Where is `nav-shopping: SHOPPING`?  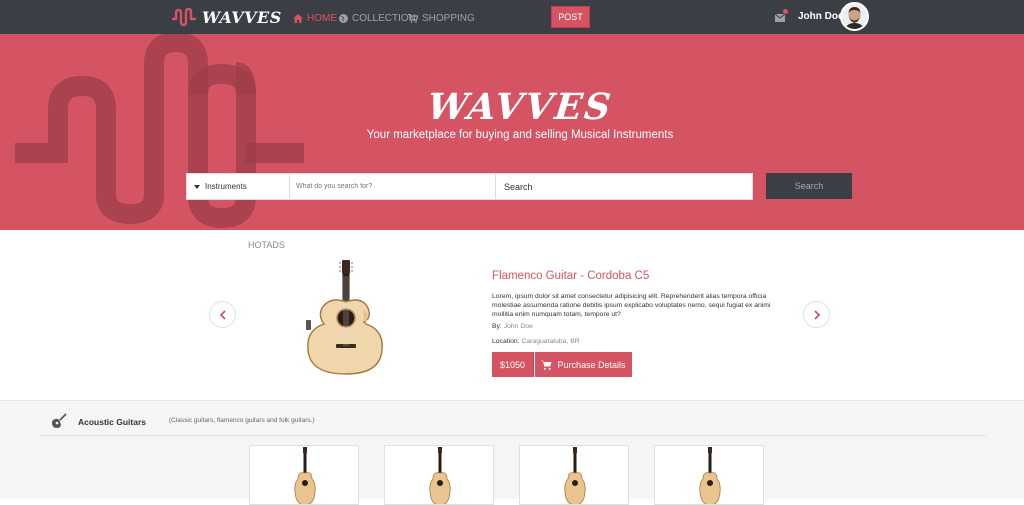
nav-shopping: SHOPPING is located at coordinates (441, 18).